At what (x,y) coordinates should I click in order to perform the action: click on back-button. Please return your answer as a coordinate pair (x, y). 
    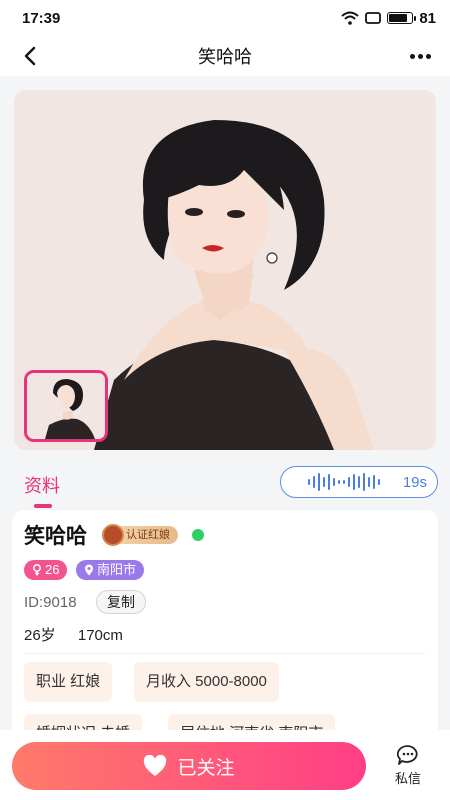
    Looking at the image, I should click on (30, 56).